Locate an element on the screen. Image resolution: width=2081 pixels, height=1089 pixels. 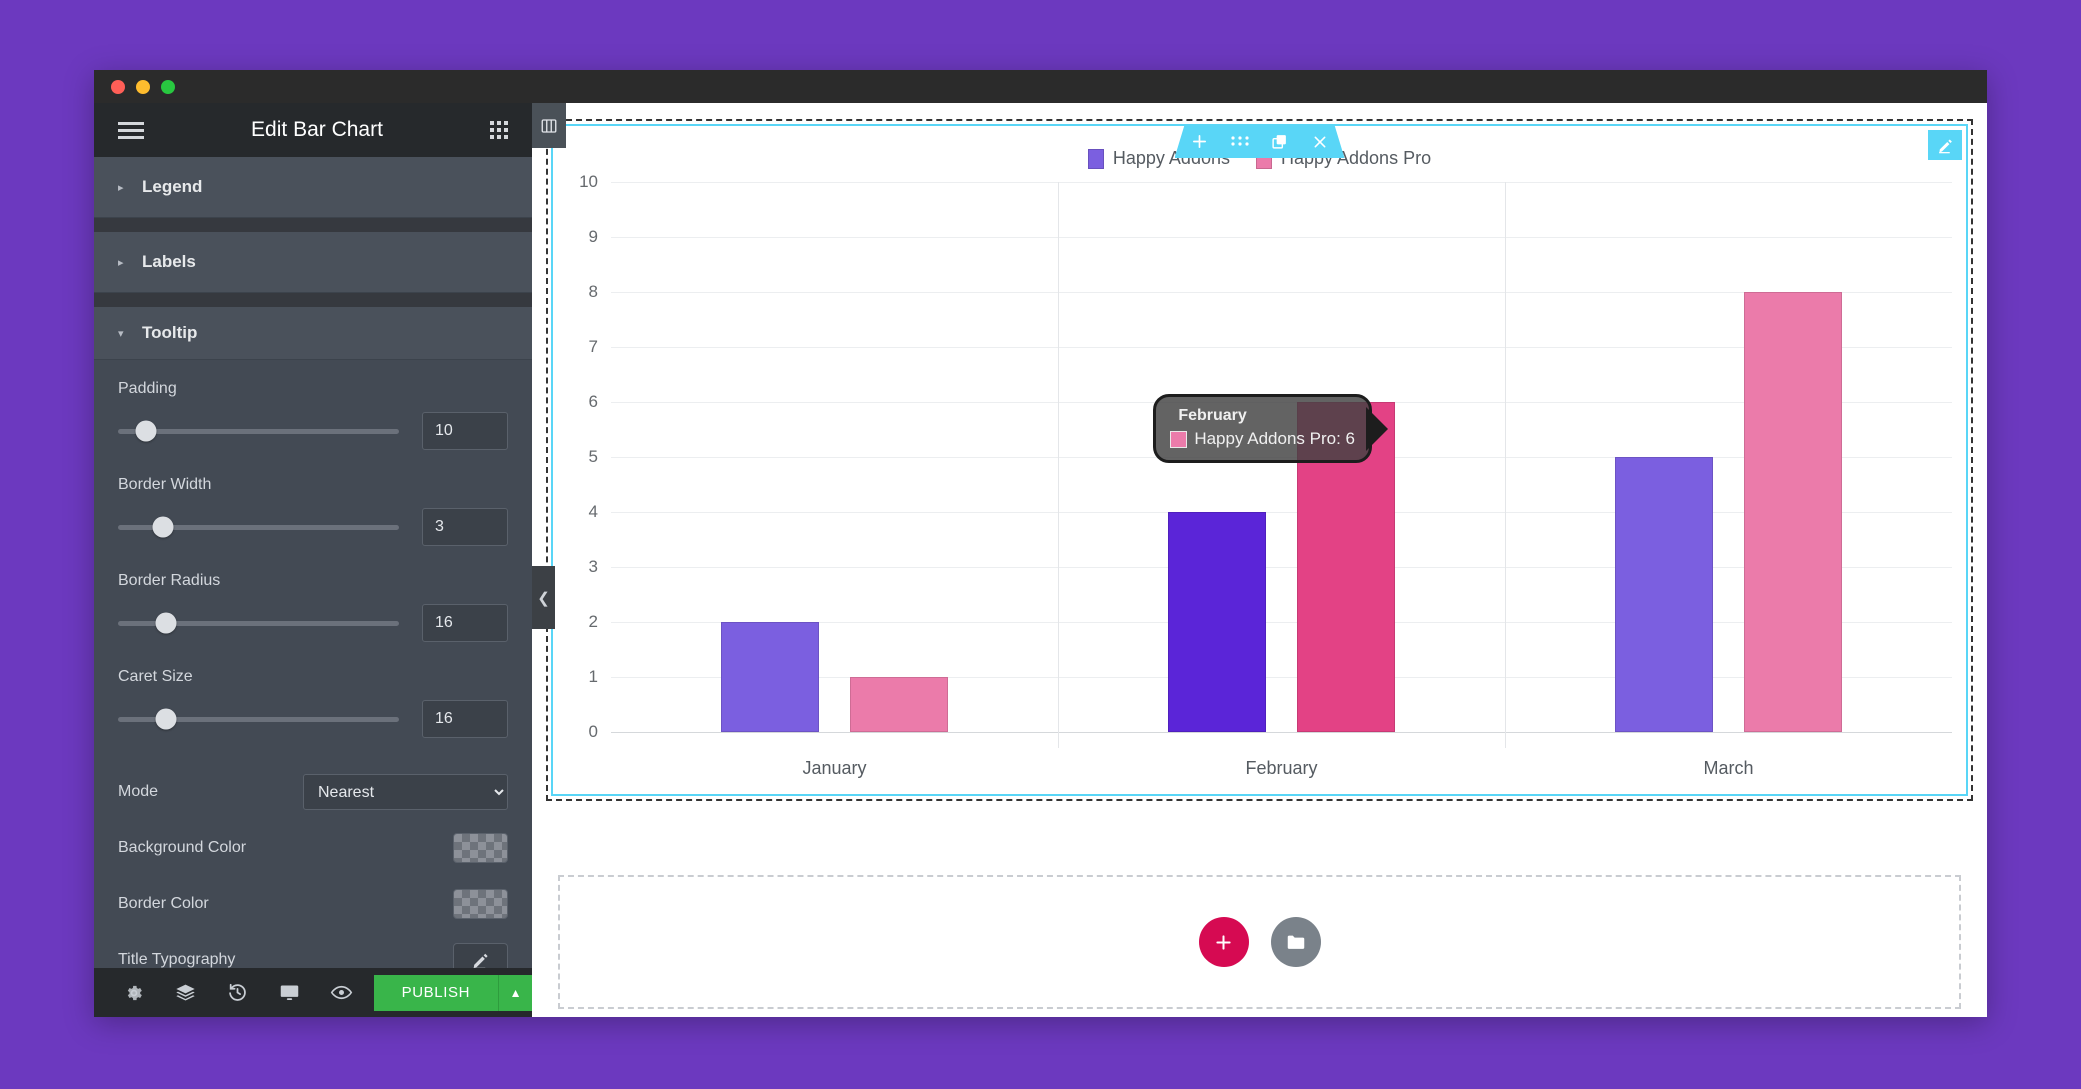
caret-size-input: 16 is located at coordinates (465, 719).